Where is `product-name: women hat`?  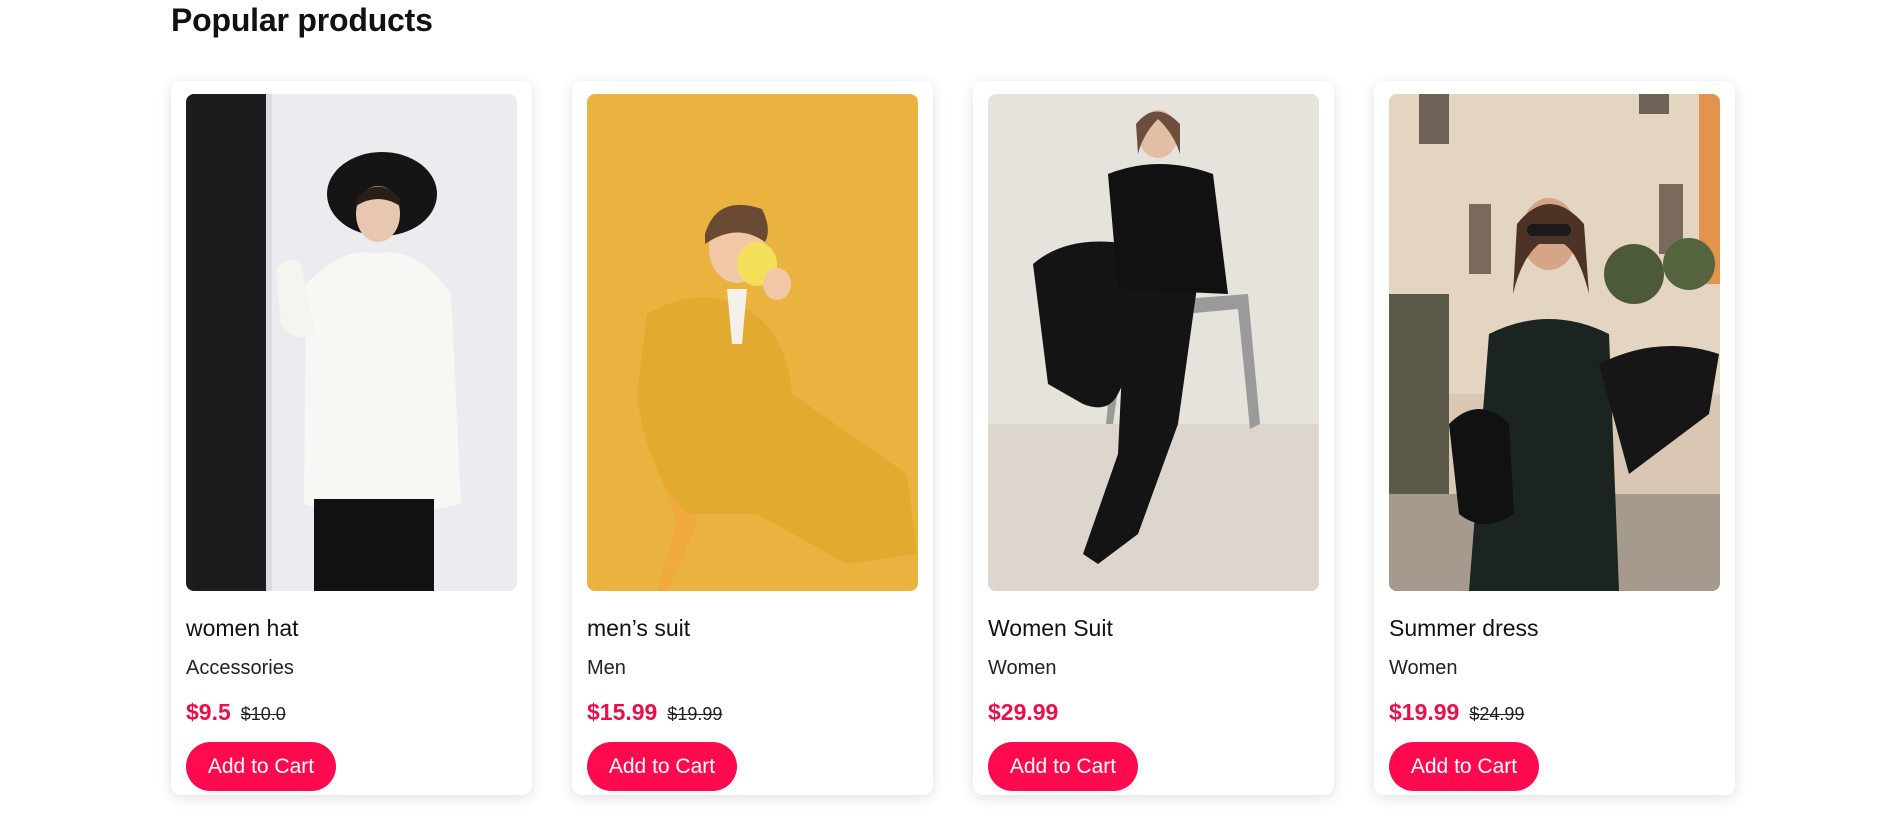 product-name: women hat is located at coordinates (242, 628).